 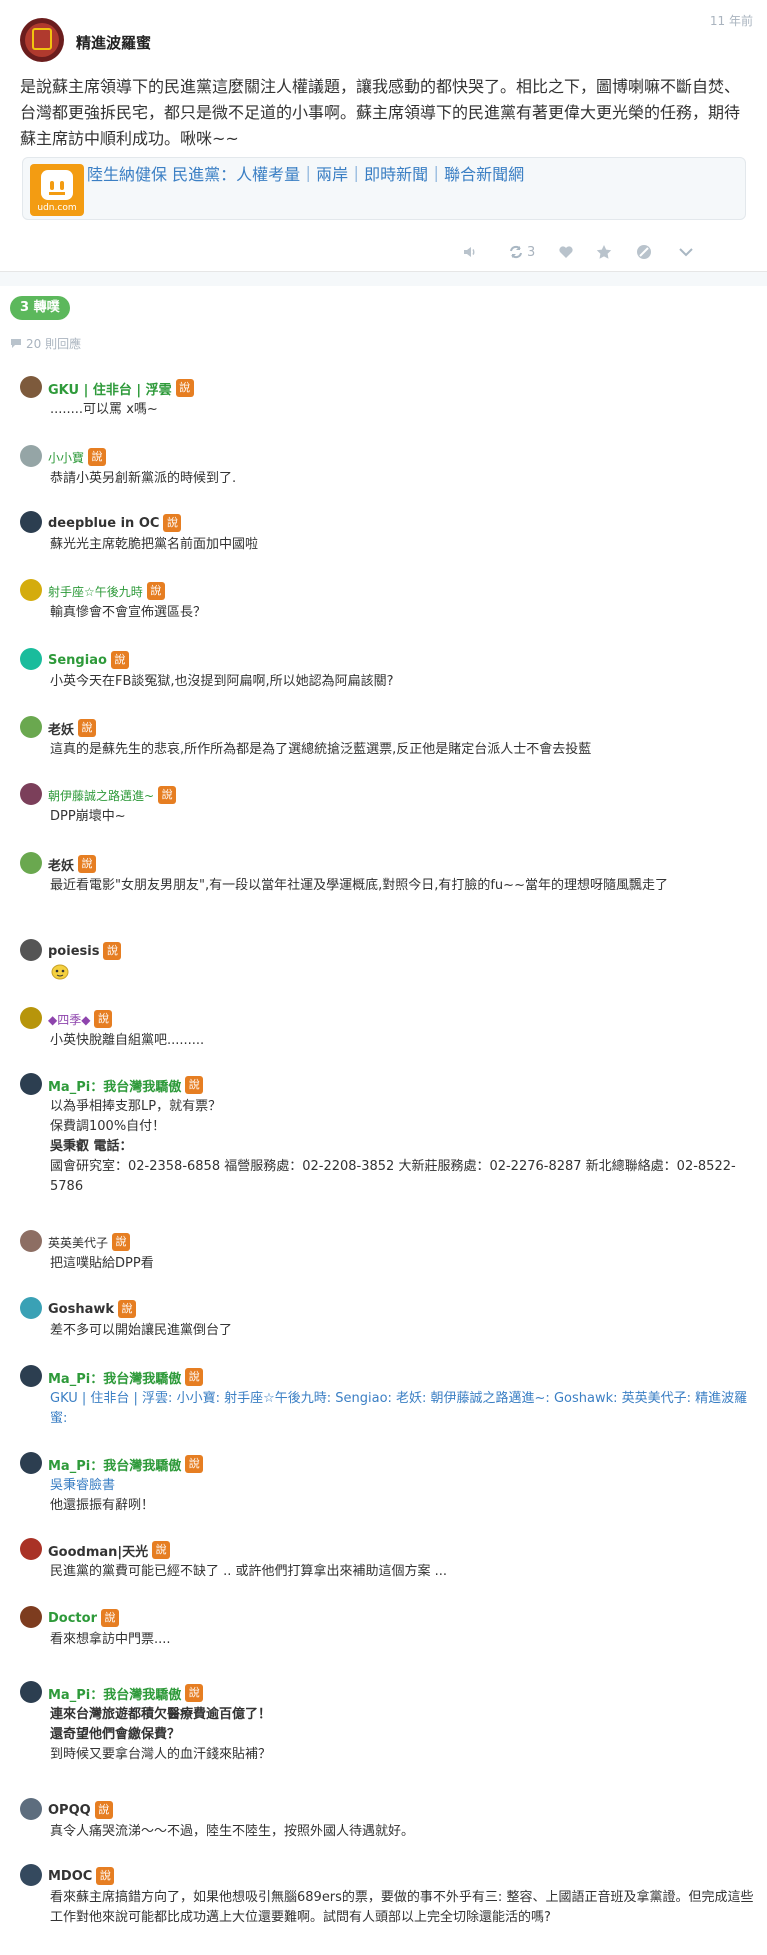 I want to click on comment-body: 輸真慘會不會宣佈選區長？, so click(x=405, y=613).